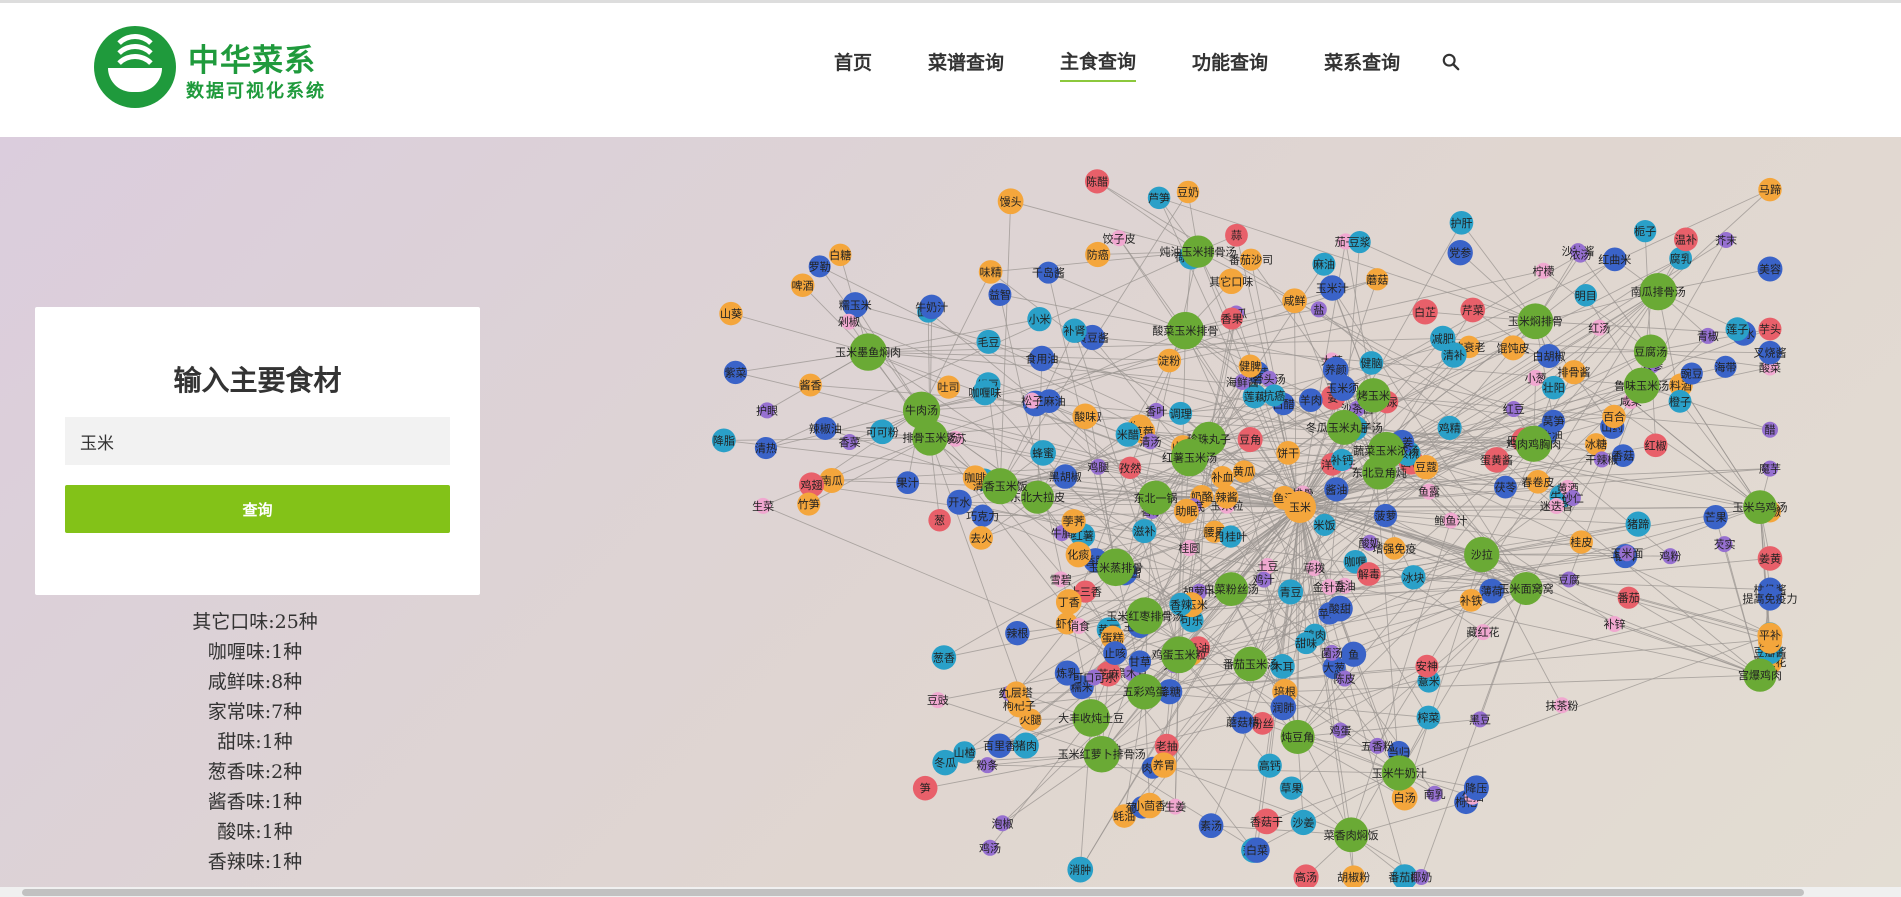 Image resolution: width=1901 pixels, height=897 pixels. Describe the element at coordinates (1231, 281) in the screenshot. I see `graph-ingredient-node: 其它口味` at that location.